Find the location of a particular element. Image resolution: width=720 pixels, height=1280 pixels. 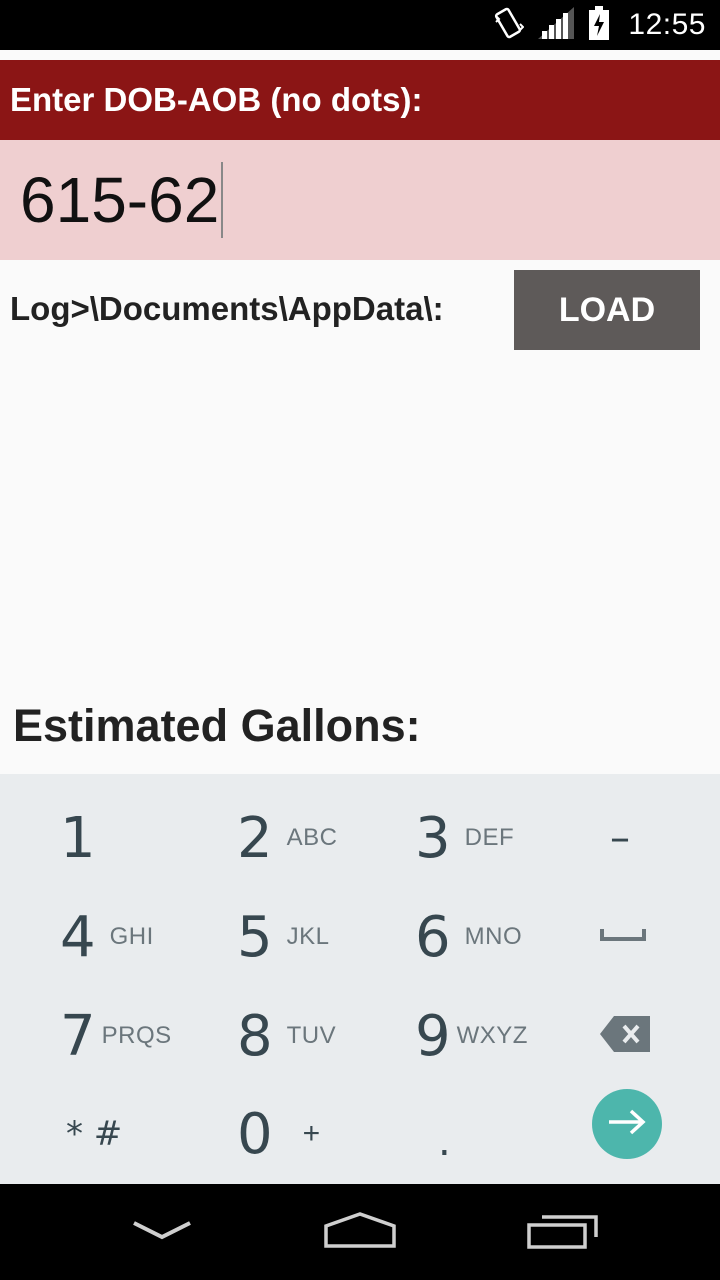

recents-icon is located at coordinates (562, 1232).